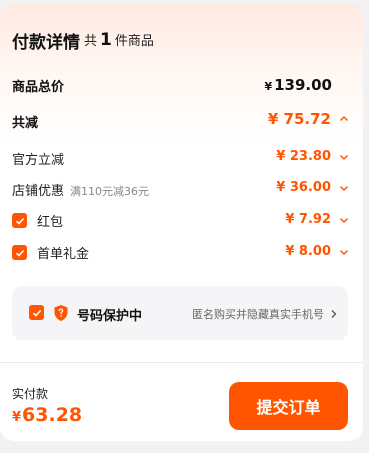 This screenshot has width=369, height=453. I want to click on discount-value-firstorder: ¥ 8.00, so click(308, 251).